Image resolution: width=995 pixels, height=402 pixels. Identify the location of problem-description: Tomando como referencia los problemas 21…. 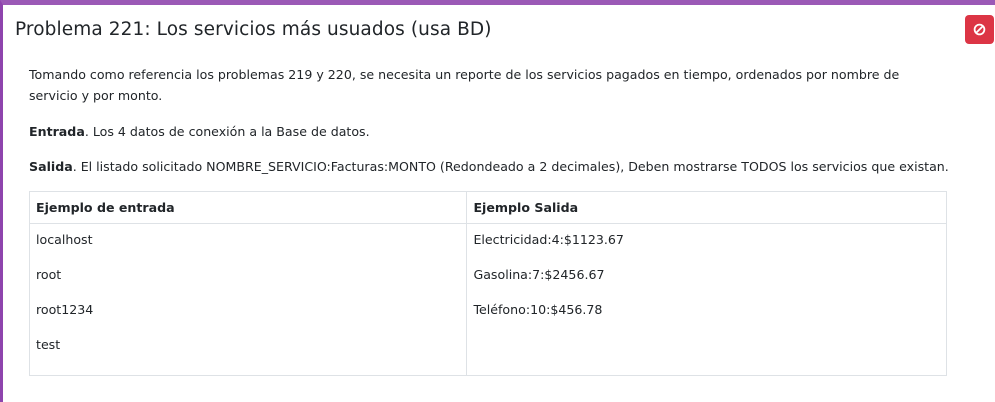
(464, 85).